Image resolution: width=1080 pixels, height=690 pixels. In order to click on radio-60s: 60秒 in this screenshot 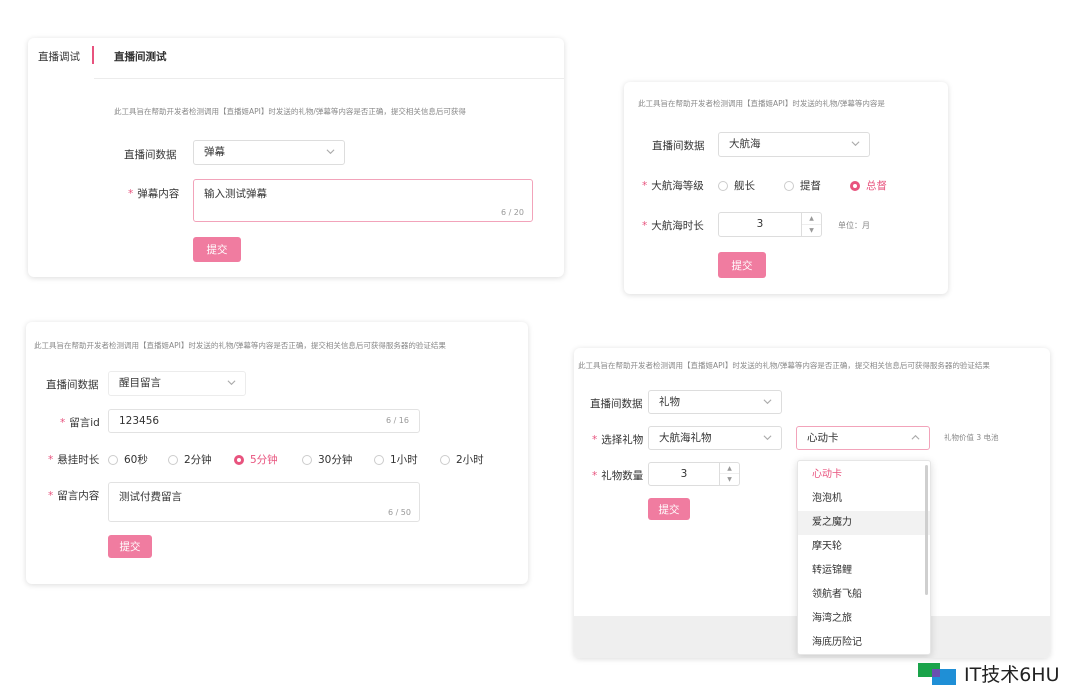, I will do `click(128, 459)`.